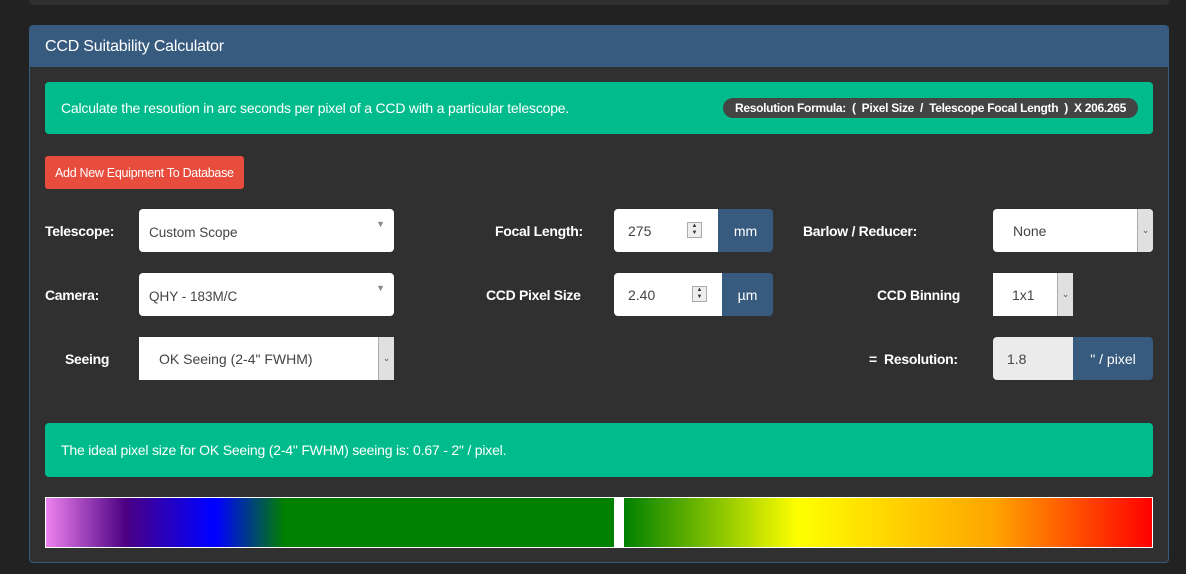 This screenshot has height=574, width=1186. Describe the element at coordinates (1023, 294) in the screenshot. I see `binning-value: 1x1` at that location.